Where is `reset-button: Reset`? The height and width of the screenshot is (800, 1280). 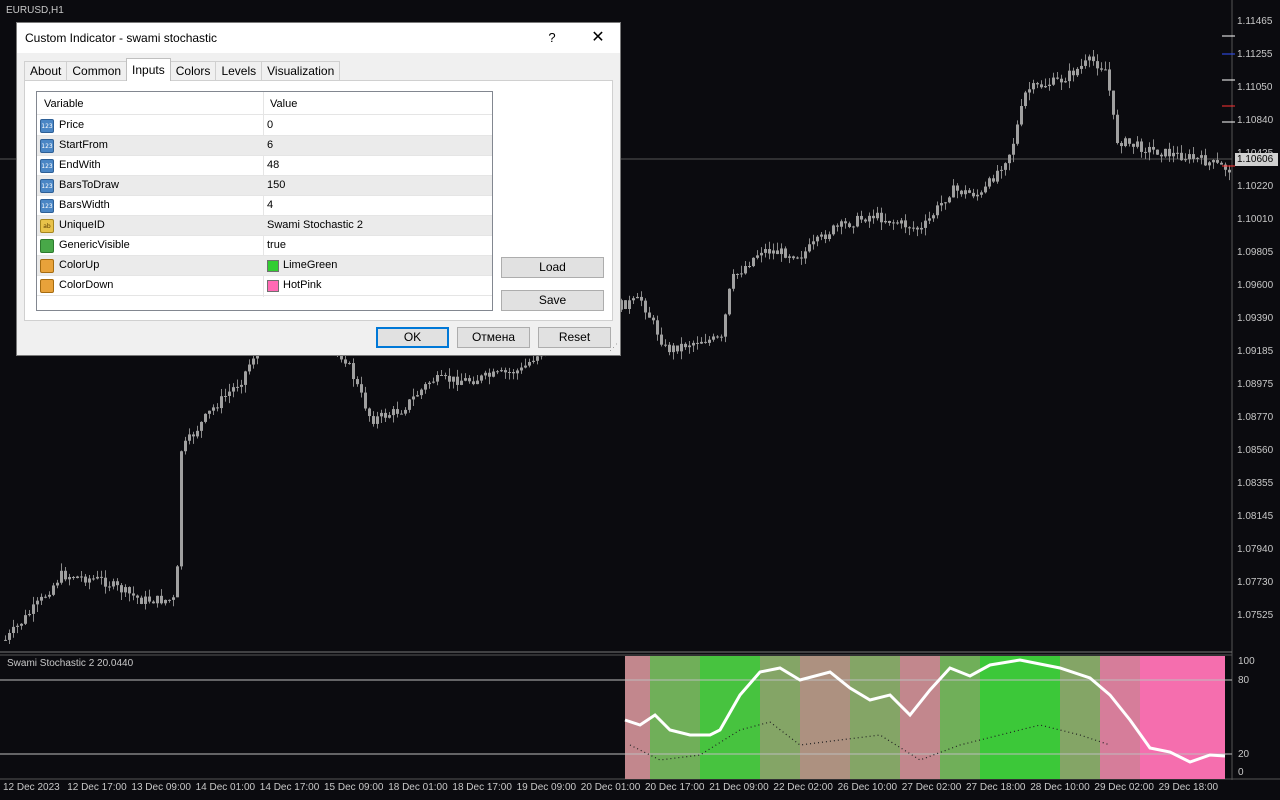
reset-button: Reset is located at coordinates (574, 337).